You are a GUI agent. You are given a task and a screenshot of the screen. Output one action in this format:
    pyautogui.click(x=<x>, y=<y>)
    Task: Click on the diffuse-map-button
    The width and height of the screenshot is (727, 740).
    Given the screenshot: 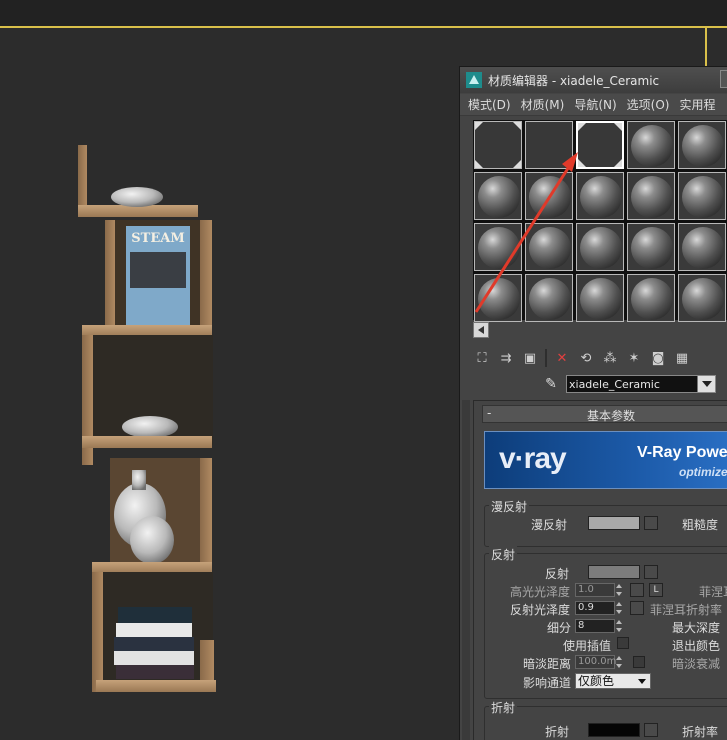 What is the action you would take?
    pyautogui.click(x=651, y=523)
    